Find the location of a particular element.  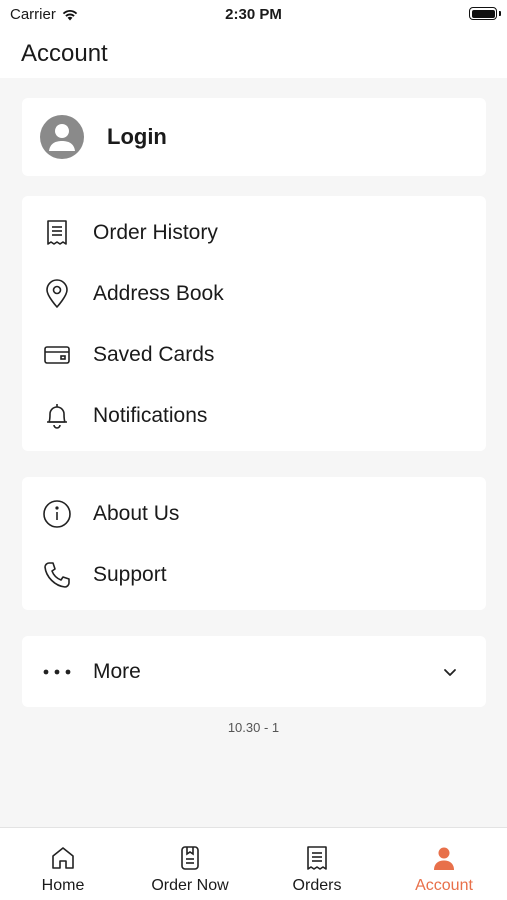

tab-orders: Orders is located at coordinates (317, 864).